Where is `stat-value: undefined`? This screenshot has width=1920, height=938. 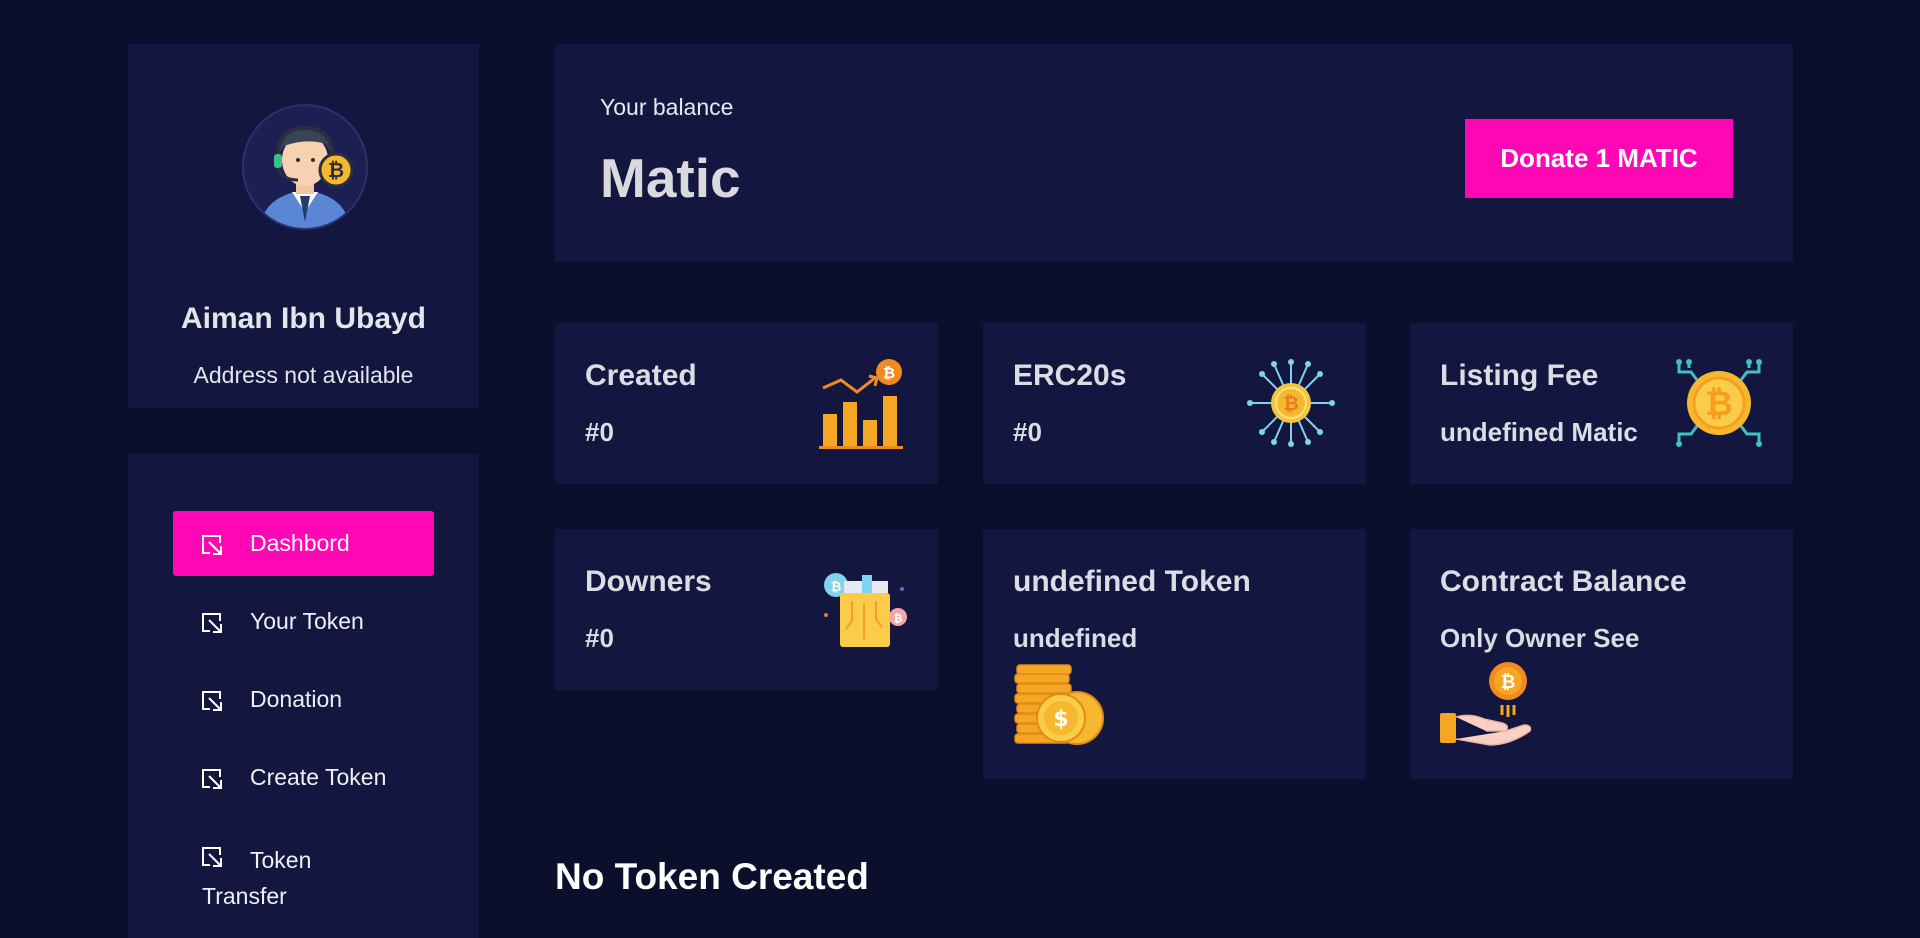 stat-value: undefined is located at coordinates (1075, 638).